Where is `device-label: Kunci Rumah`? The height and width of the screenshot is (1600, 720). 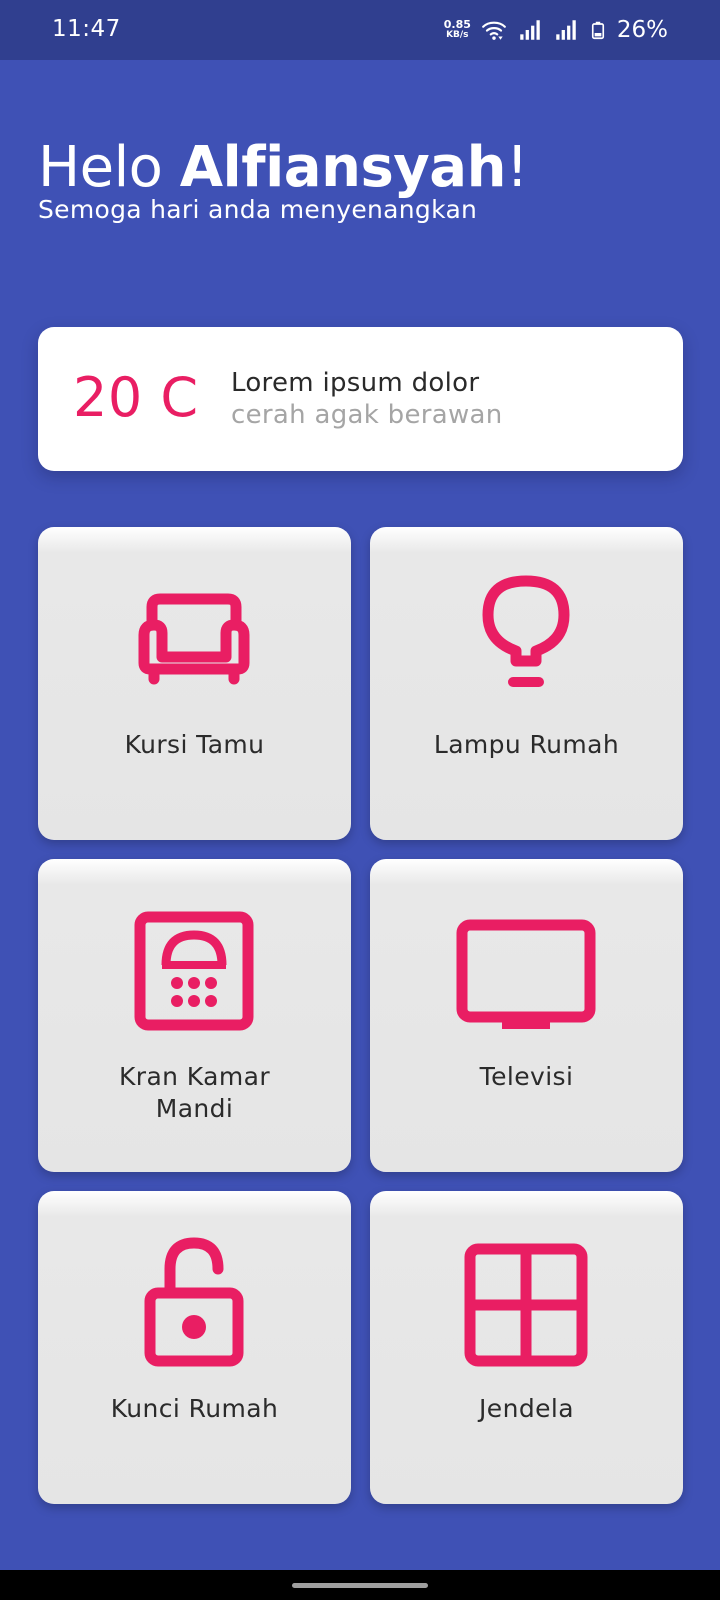 device-label: Kunci Rumah is located at coordinates (194, 1408).